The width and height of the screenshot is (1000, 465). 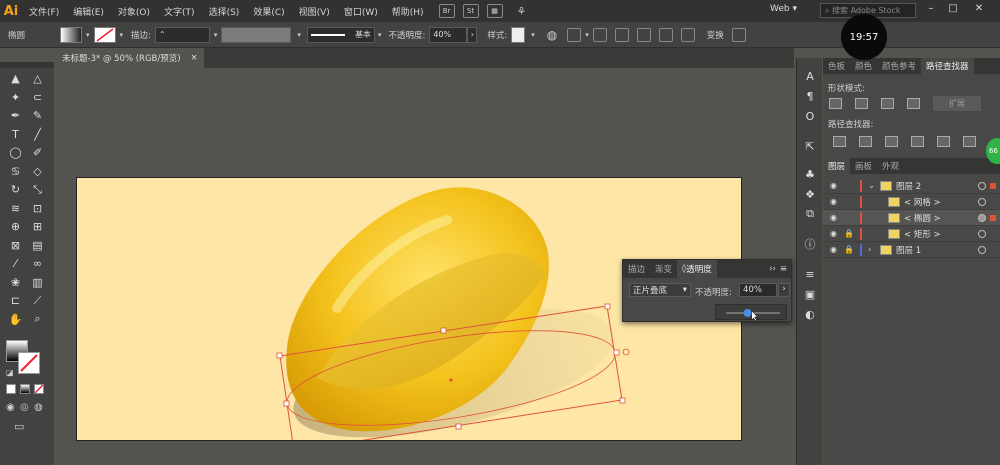 What do you see at coordinates (37, 115) in the screenshot?
I see `curvature-icon: ✎` at bounding box center [37, 115].